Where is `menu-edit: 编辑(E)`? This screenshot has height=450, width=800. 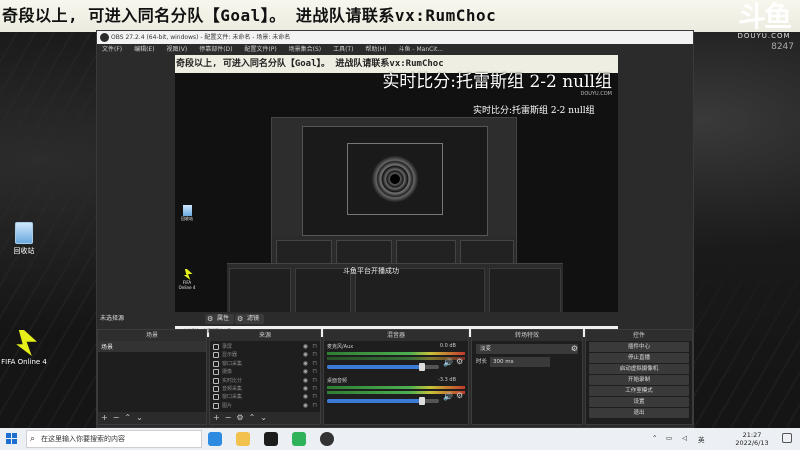
menu-edit: 编辑(E) is located at coordinates (144, 49).